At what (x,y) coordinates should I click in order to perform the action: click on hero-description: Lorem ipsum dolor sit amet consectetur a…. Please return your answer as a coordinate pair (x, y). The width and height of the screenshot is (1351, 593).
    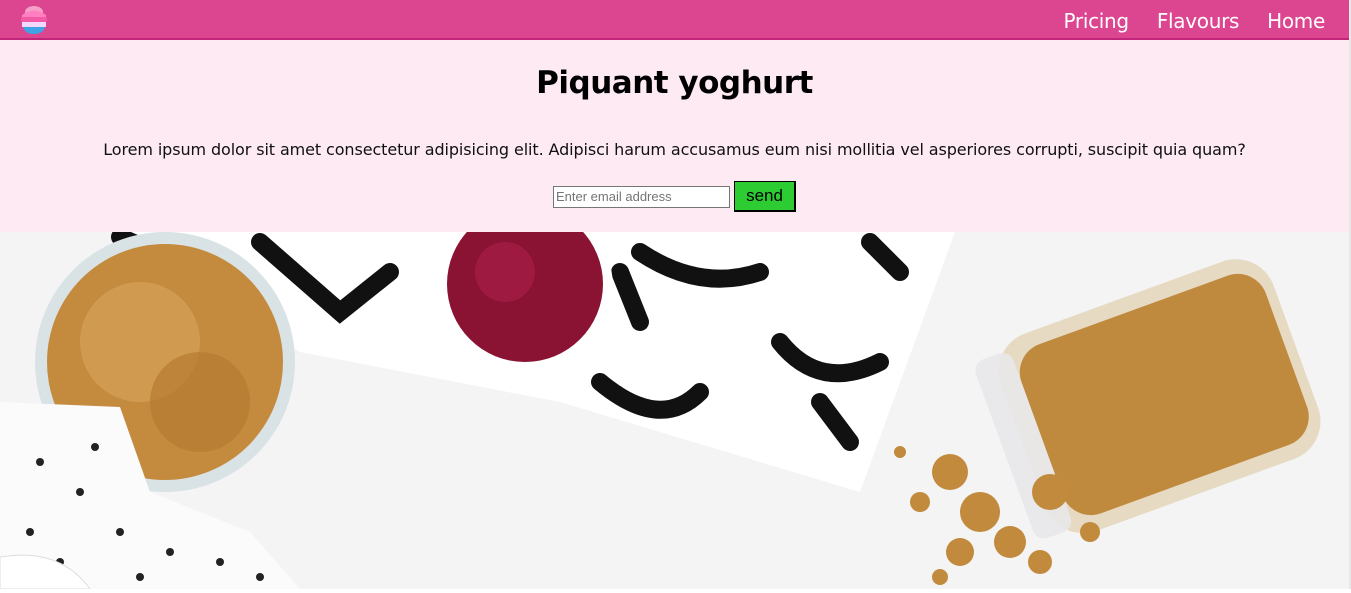
    Looking at the image, I should click on (674, 149).